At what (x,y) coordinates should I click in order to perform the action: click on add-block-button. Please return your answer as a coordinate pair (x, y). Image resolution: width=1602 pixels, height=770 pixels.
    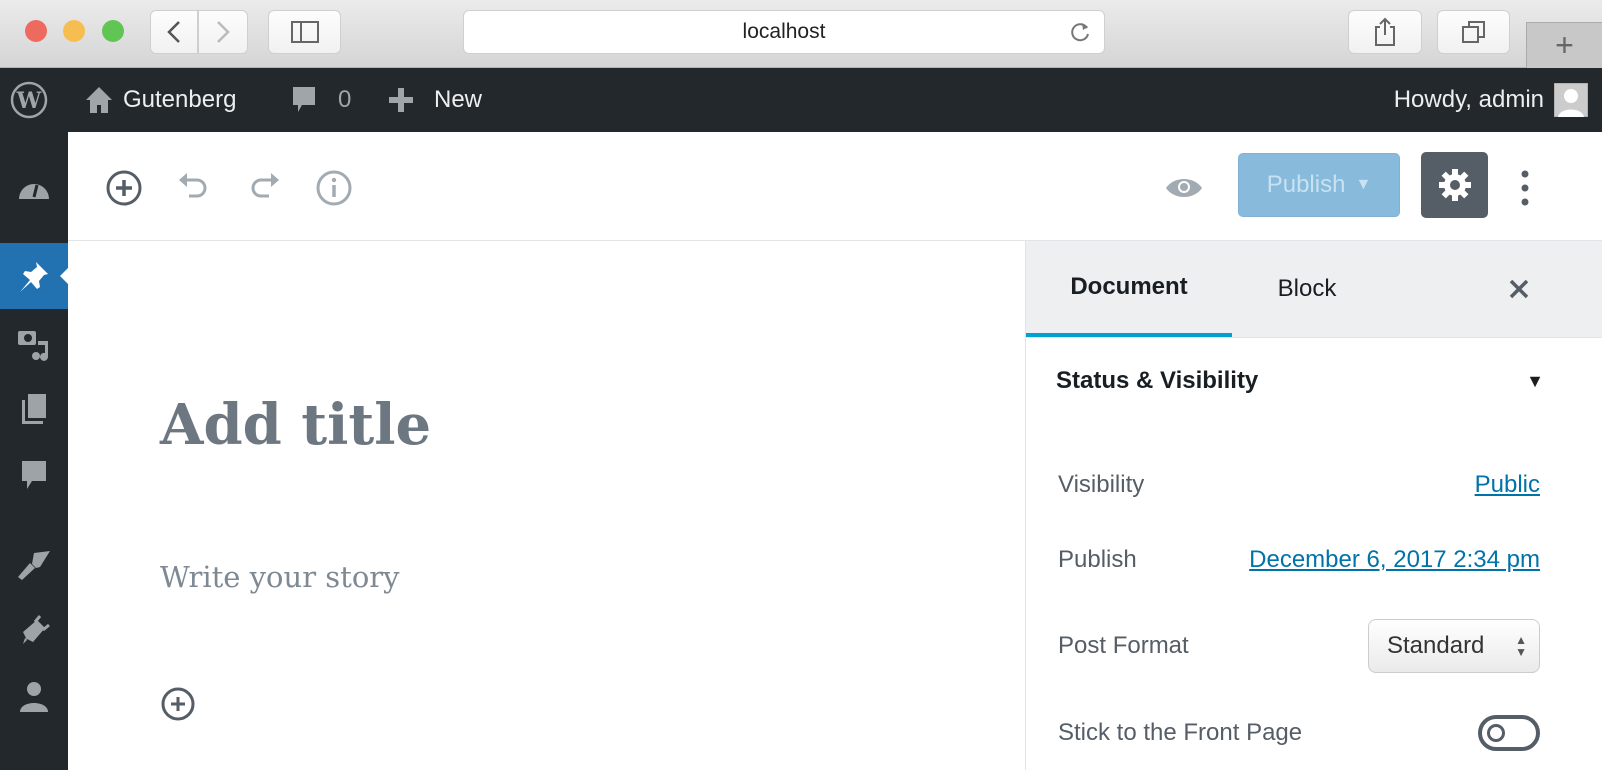
    Looking at the image, I should click on (124, 188).